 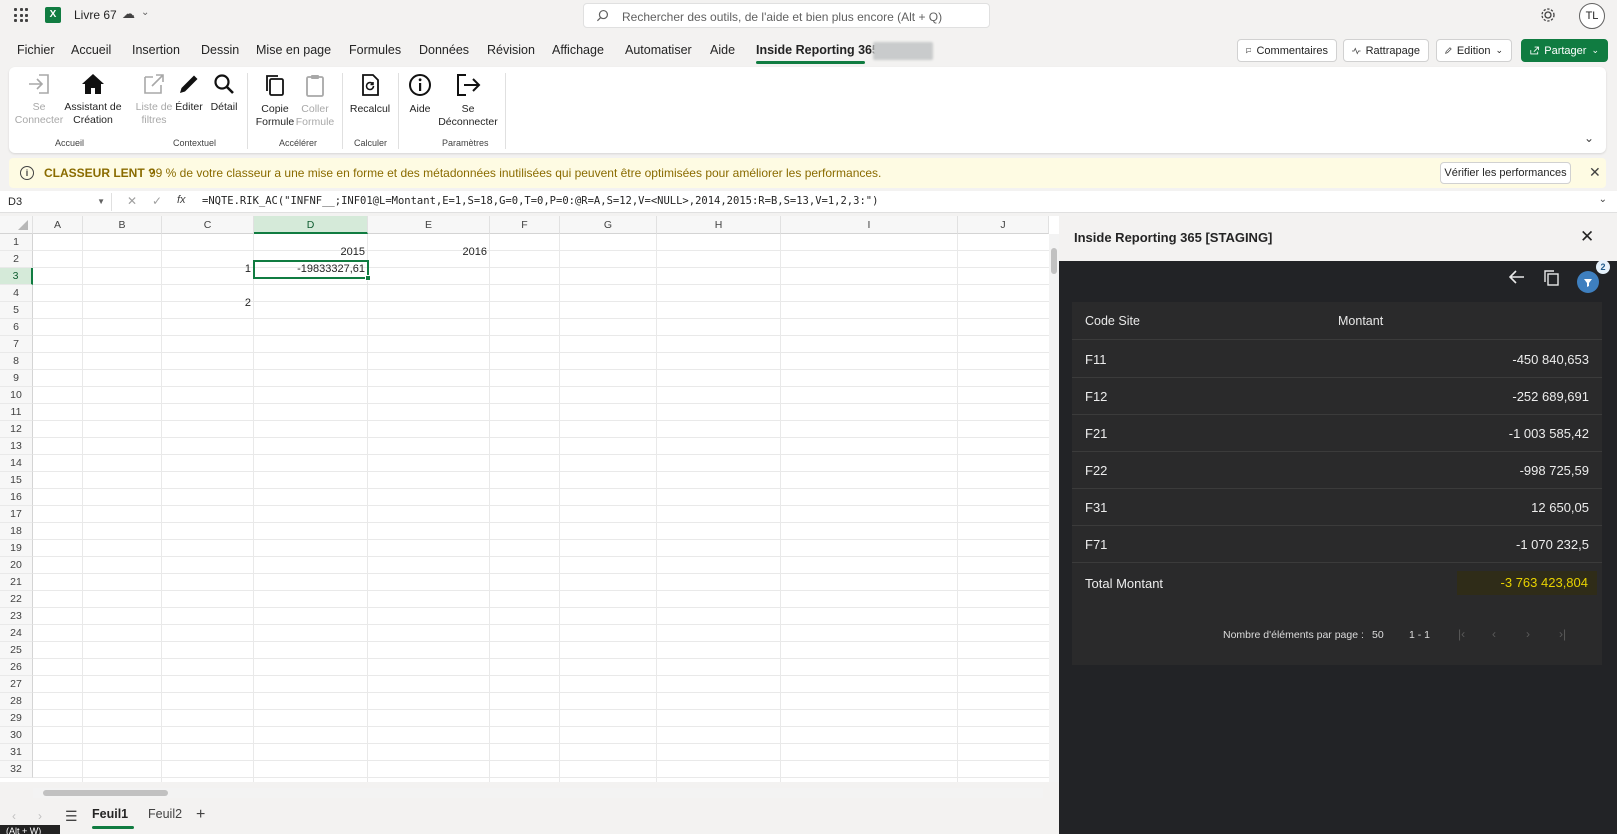 I want to click on table-row: F12 -252 689,691, so click(x=1337, y=396).